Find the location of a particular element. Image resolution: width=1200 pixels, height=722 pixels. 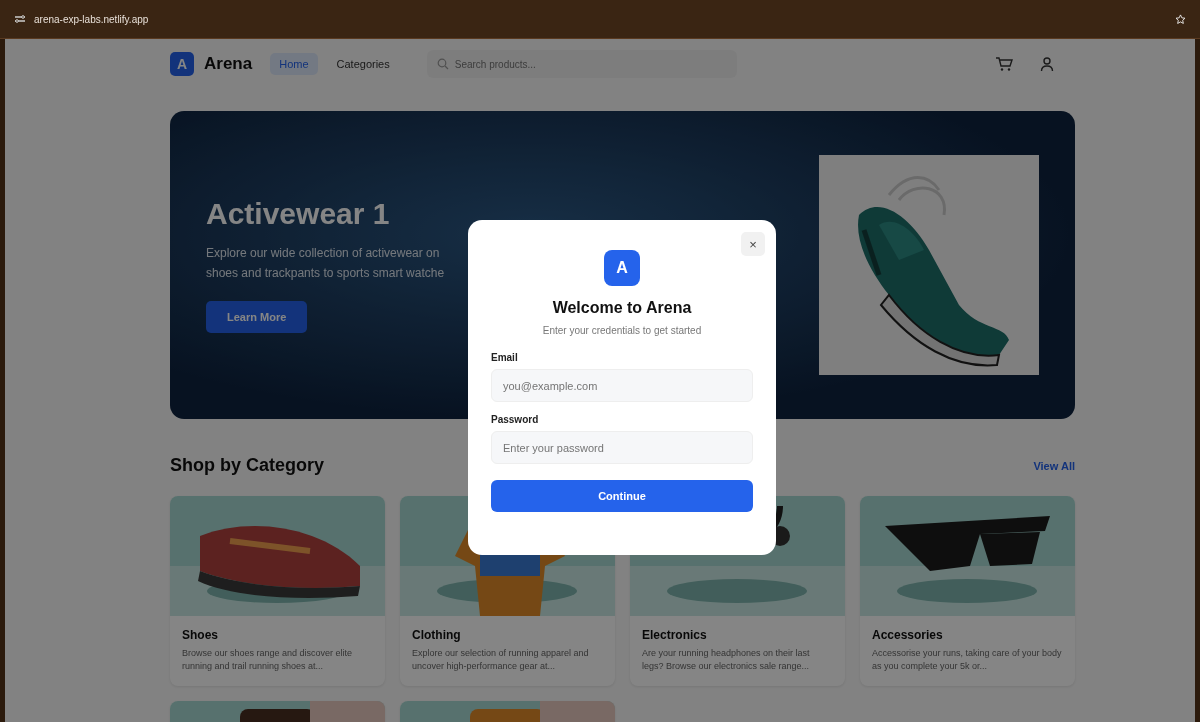

dialog-subtitle: Enter your credentials to get started is located at coordinates (622, 330).